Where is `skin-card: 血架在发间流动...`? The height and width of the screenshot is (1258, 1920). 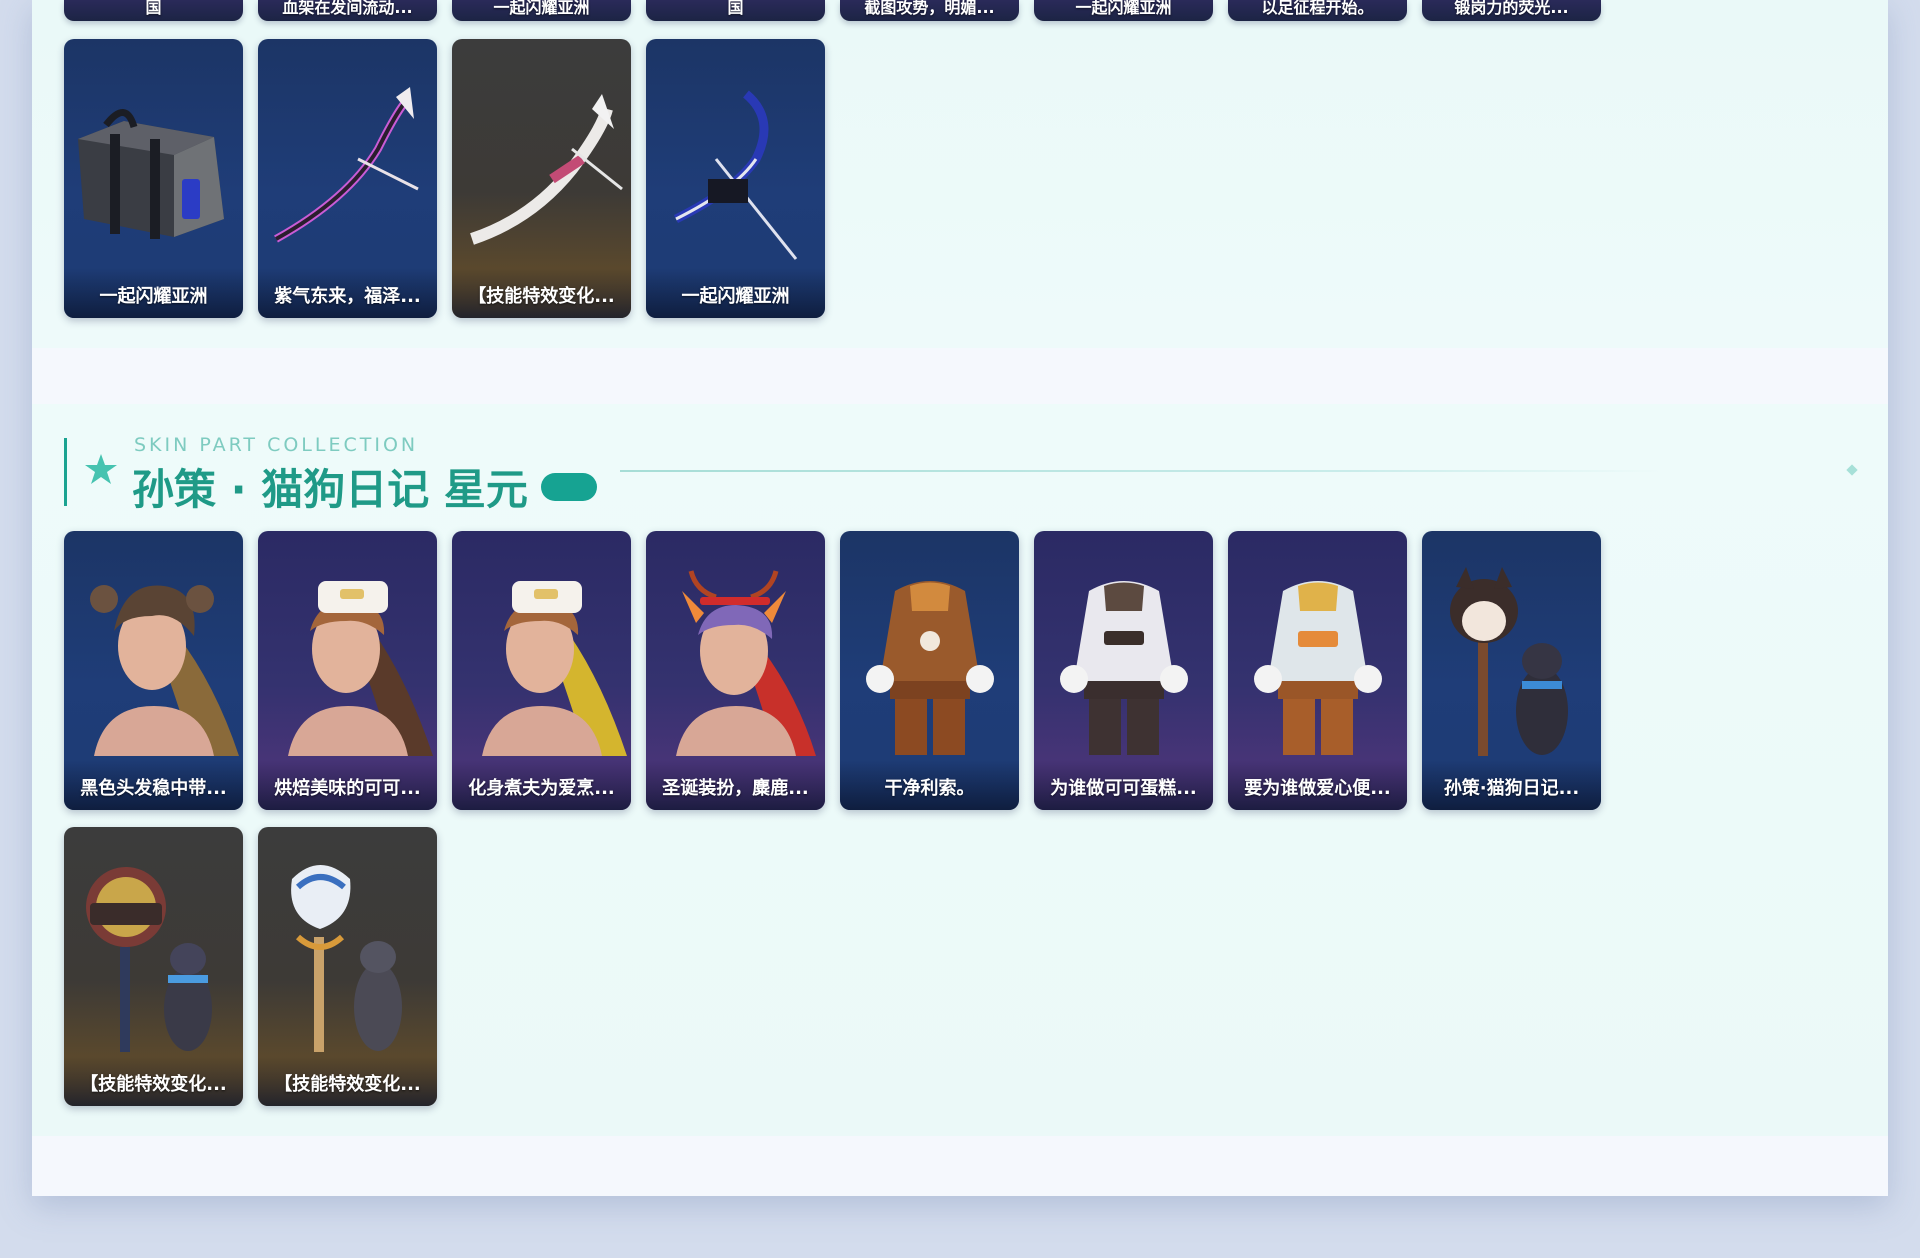
skin-card: 血架在发间流动... is located at coordinates (347, 10).